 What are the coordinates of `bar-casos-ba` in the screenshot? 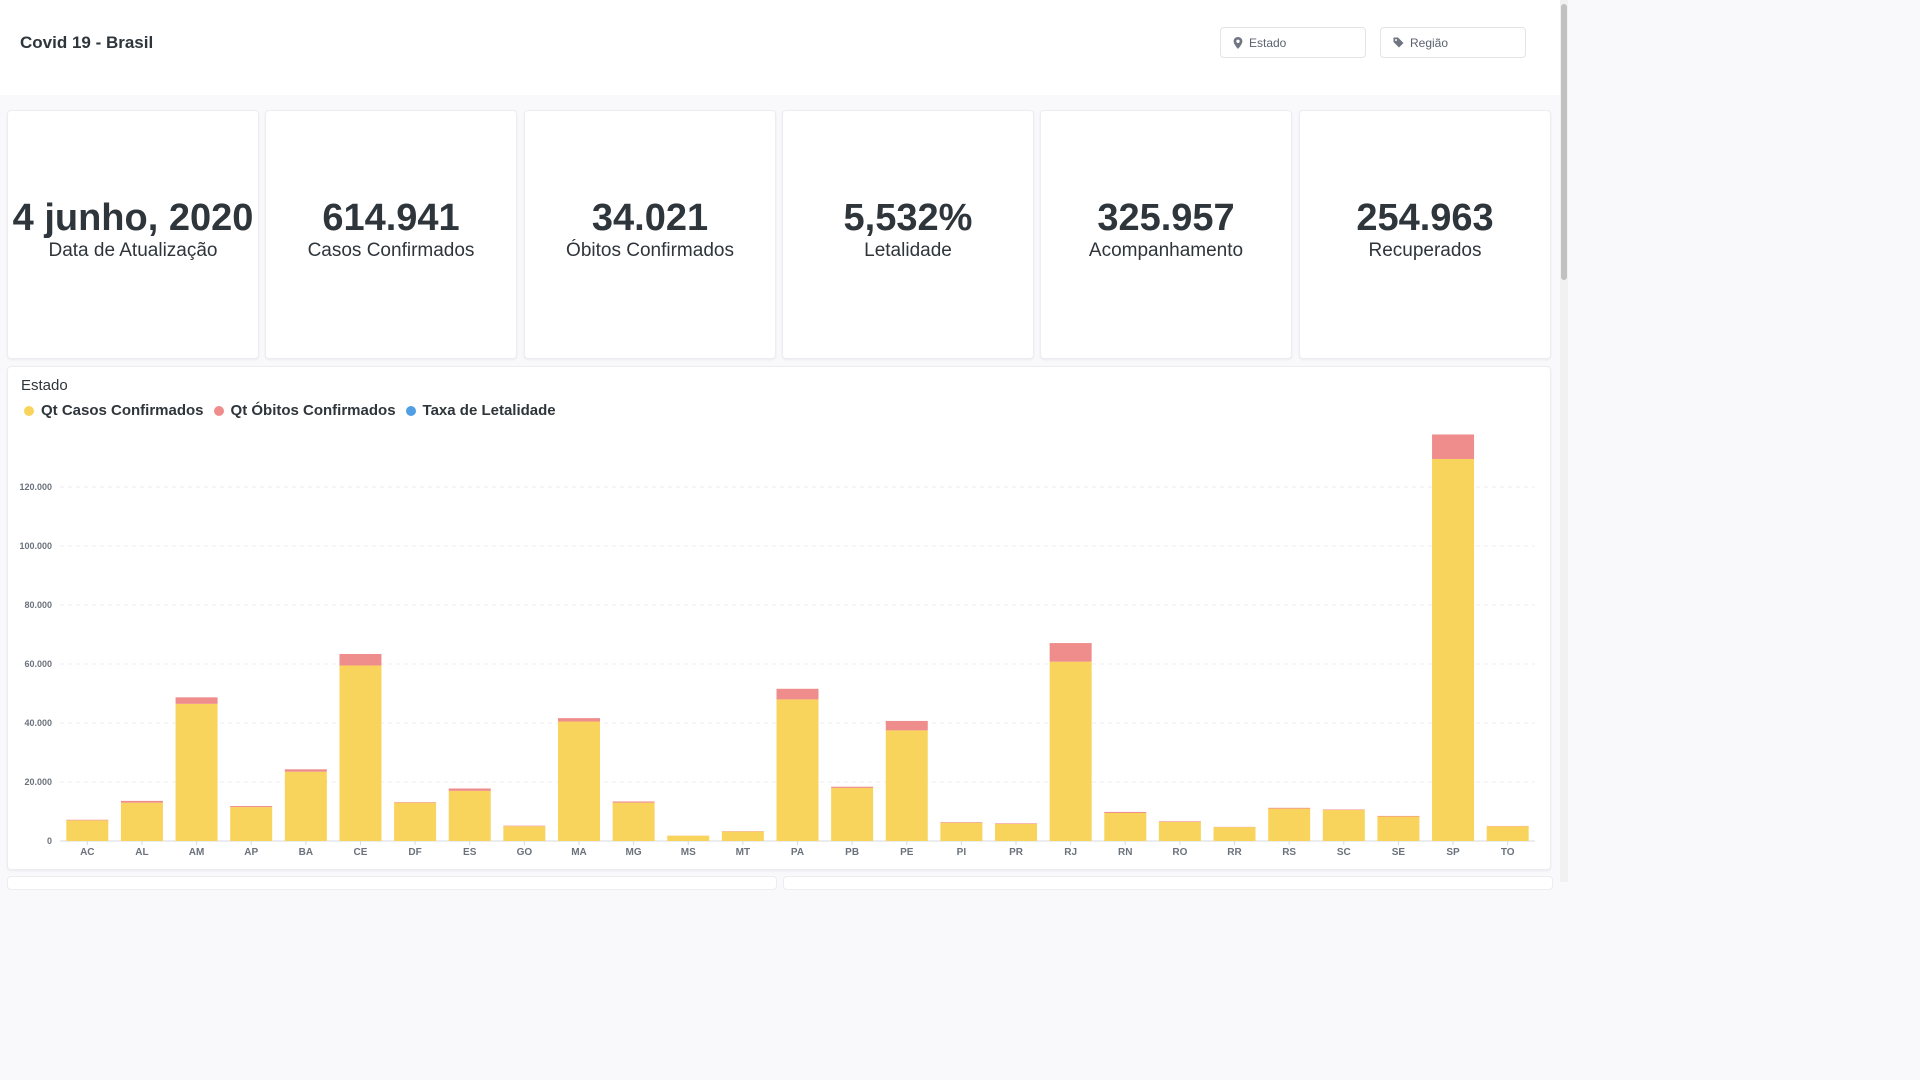 It's located at (305, 806).